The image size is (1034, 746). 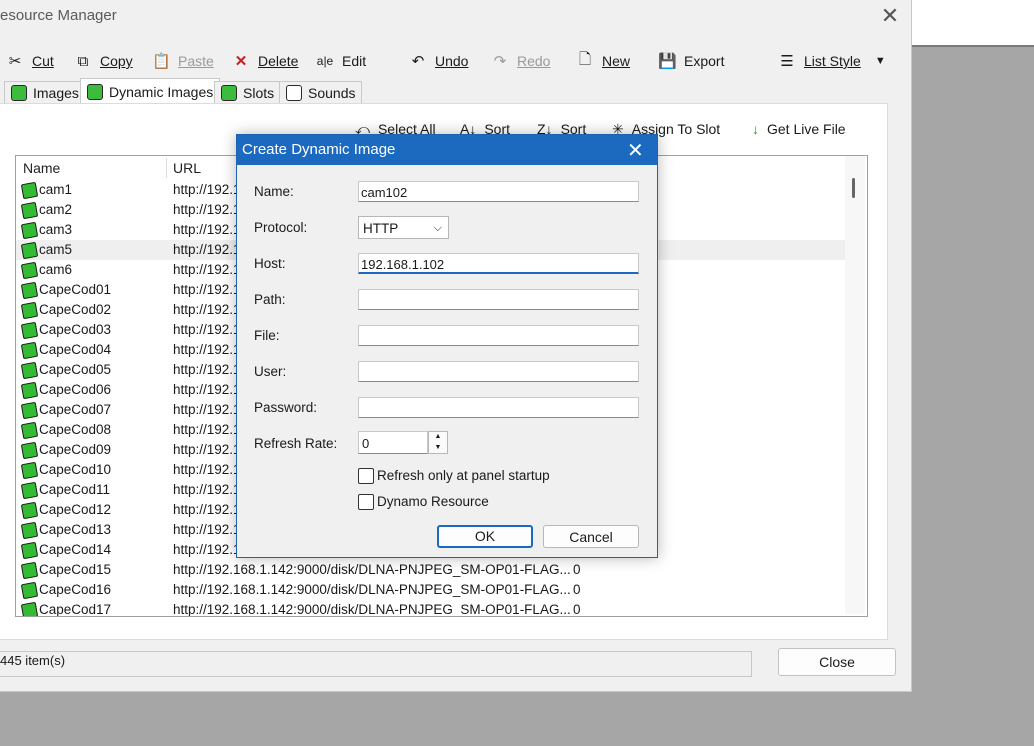 What do you see at coordinates (75, 569) in the screenshot?
I see `row-name: CapeCod15` at bounding box center [75, 569].